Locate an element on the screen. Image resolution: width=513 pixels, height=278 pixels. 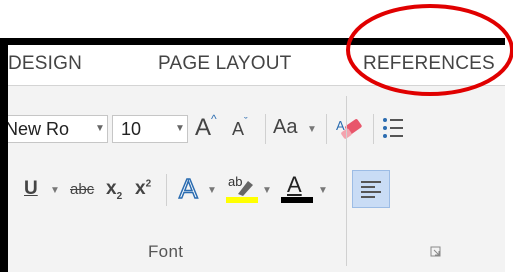
shrink-font-icon: Aˇ is located at coordinates (240, 128).